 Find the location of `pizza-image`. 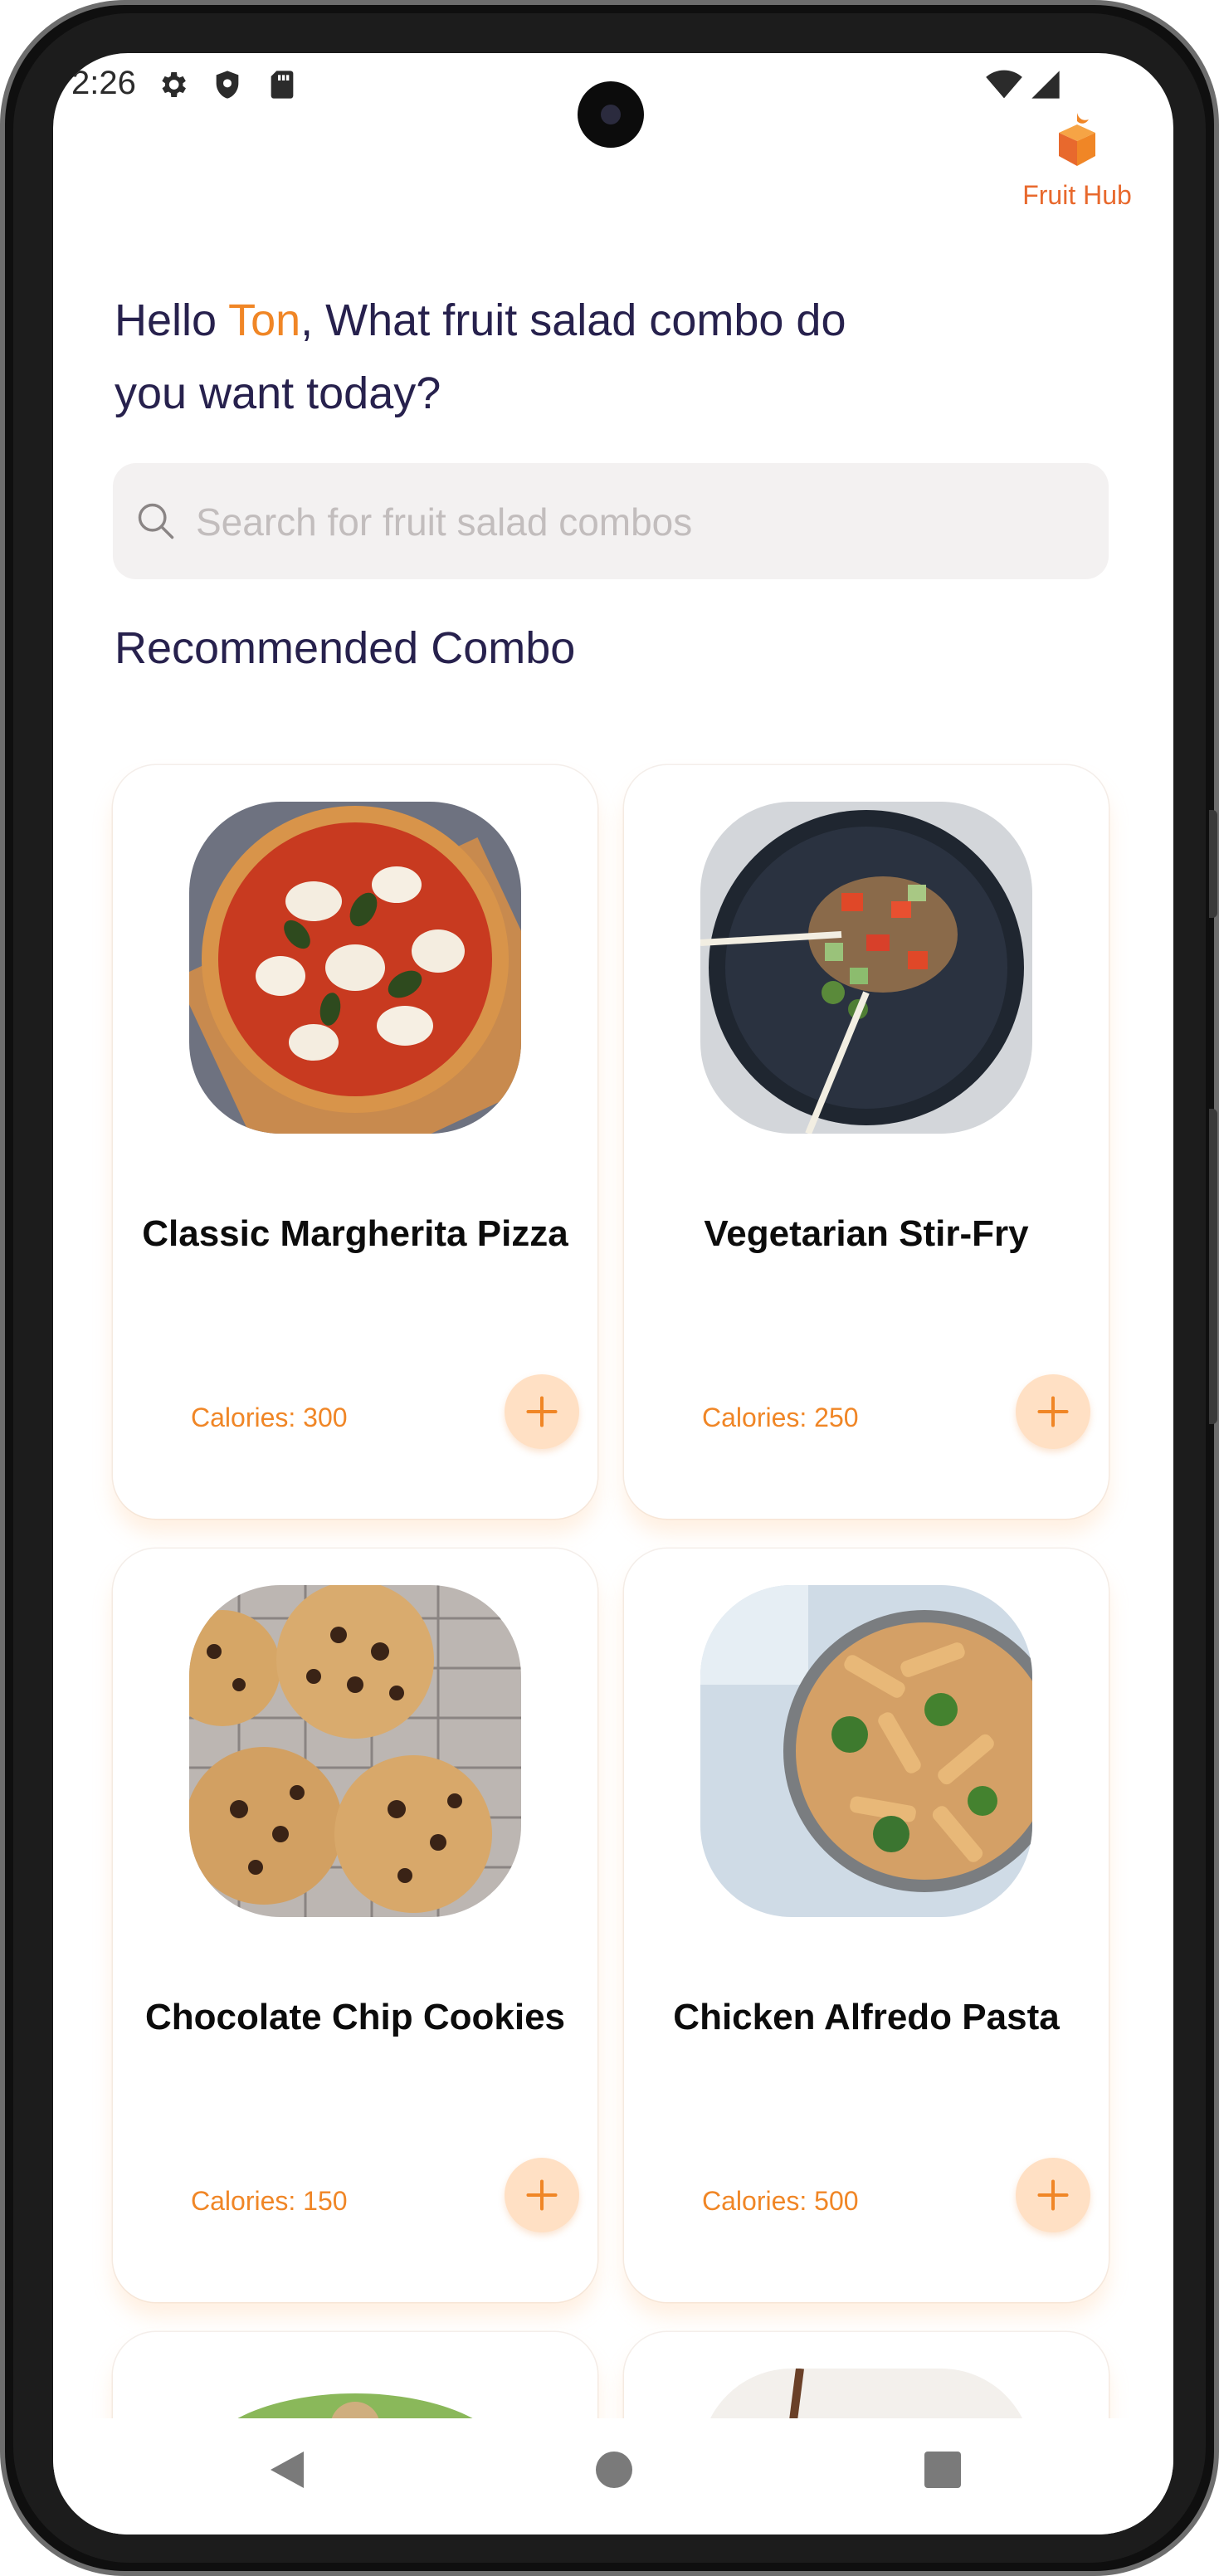

pizza-image is located at coordinates (355, 968).